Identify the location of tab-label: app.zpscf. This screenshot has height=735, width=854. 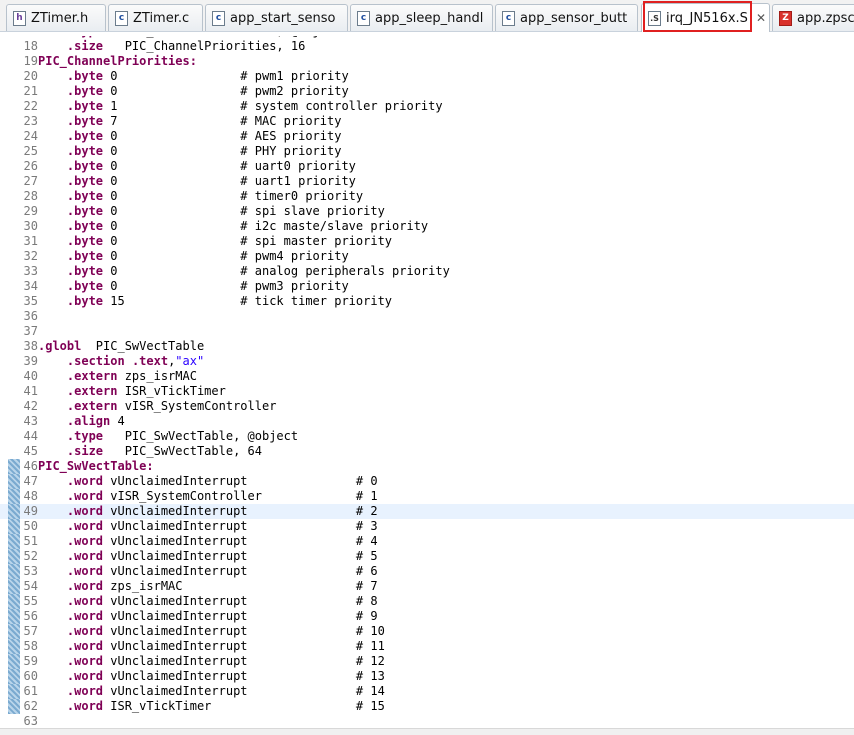
(825, 18).